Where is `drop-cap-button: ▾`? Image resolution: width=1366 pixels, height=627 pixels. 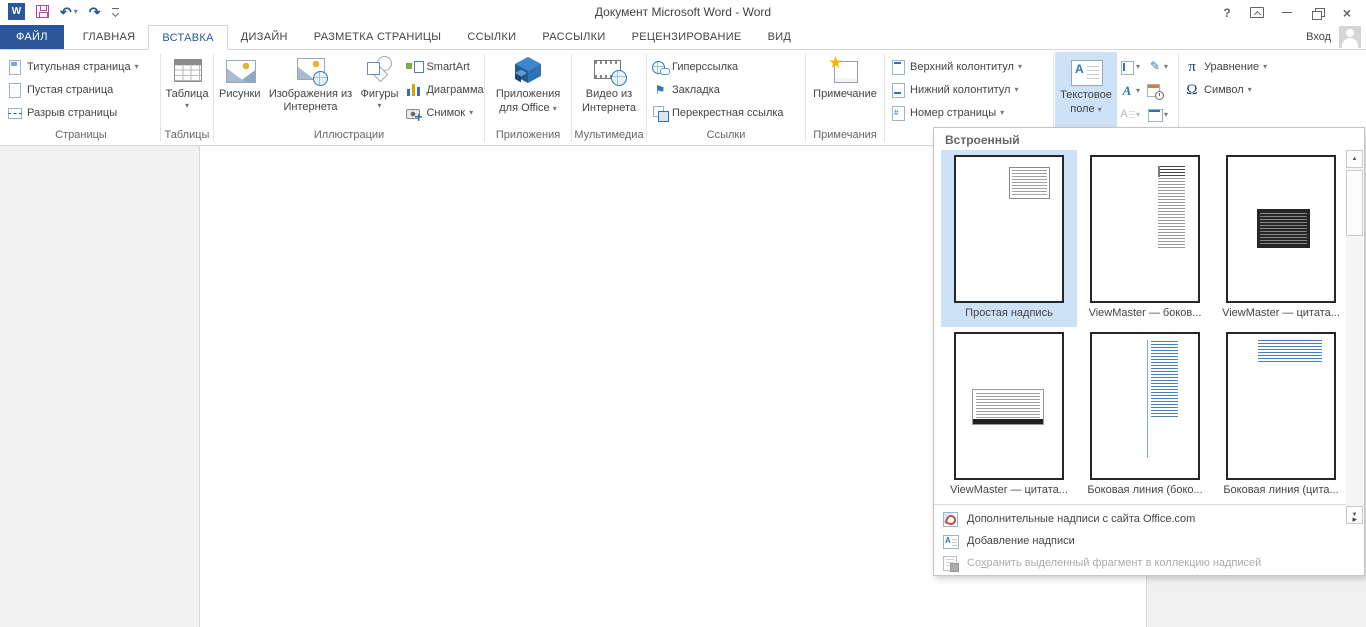
drop-cap-button: ▾ is located at coordinates (1131, 115).